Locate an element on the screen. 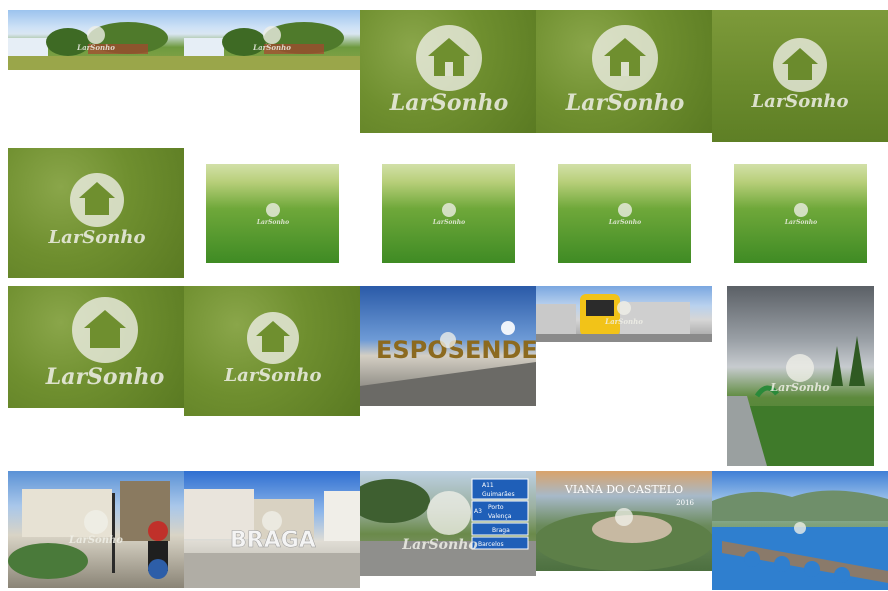 The image size is (888, 591). gallery-photo-2: LarSonho is located at coordinates (272, 40).